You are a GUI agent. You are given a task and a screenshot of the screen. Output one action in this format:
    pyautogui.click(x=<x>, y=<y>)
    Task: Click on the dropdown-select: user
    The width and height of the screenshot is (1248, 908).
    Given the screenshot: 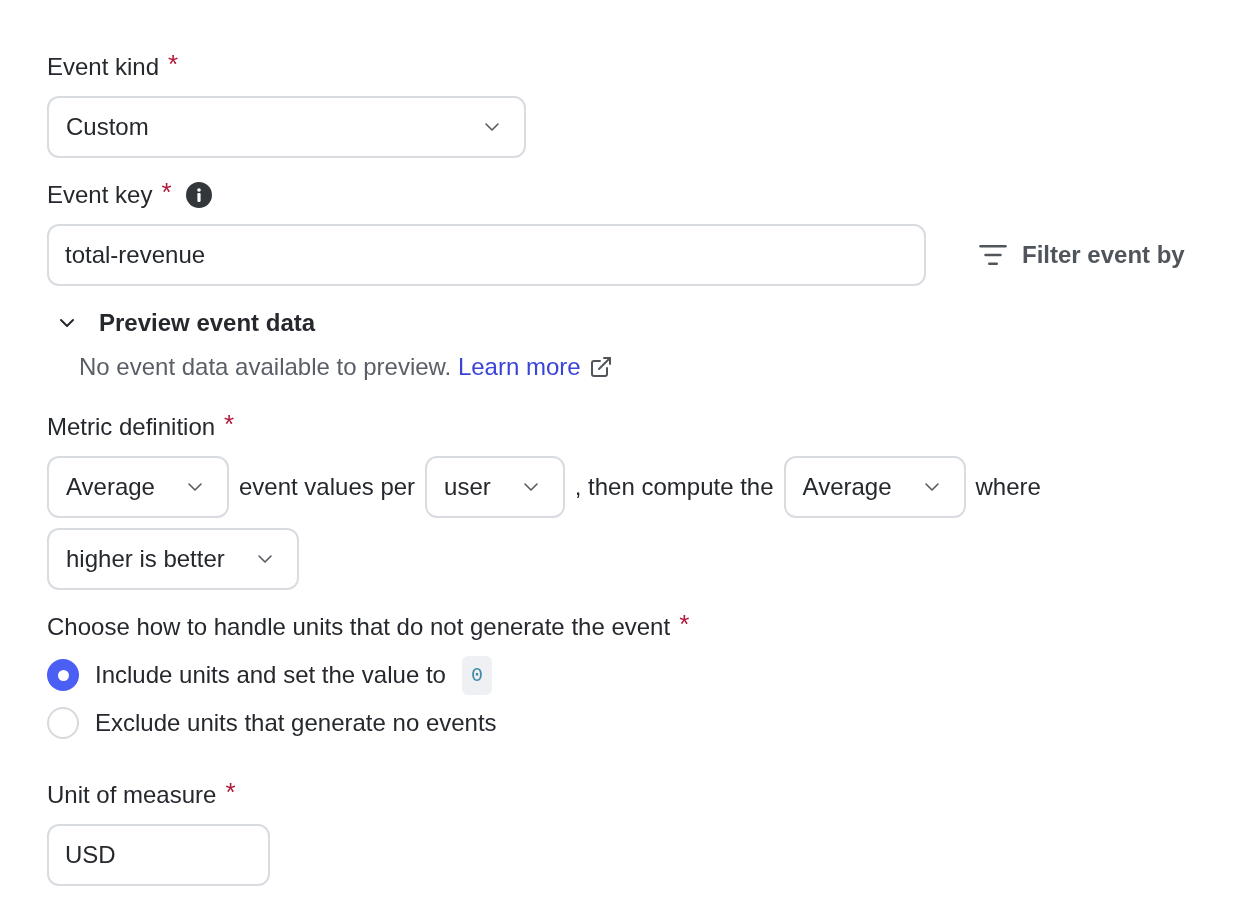 What is the action you would take?
    pyautogui.click(x=495, y=487)
    